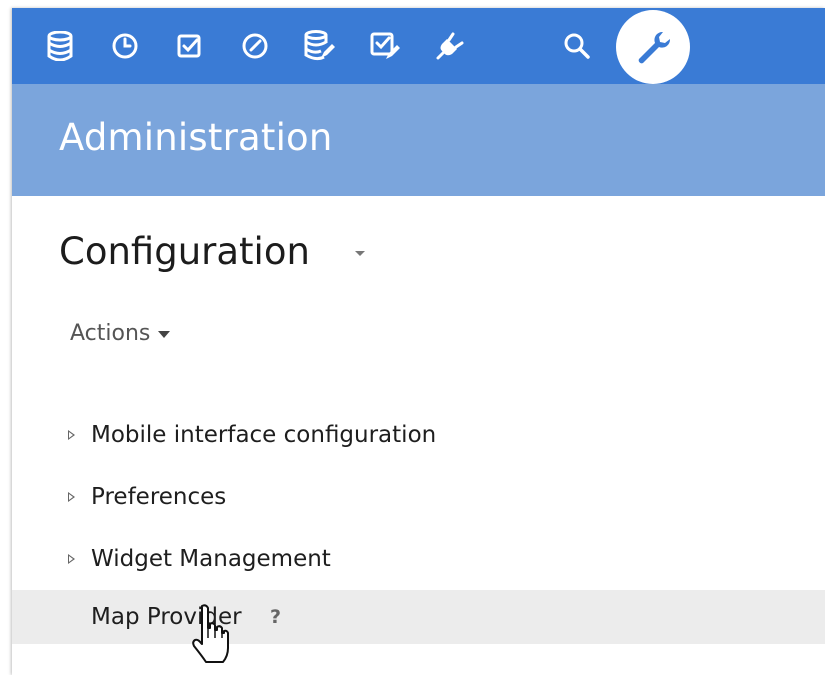 Image resolution: width=825 pixels, height=675 pixels. I want to click on wrench-icon, so click(653, 47).